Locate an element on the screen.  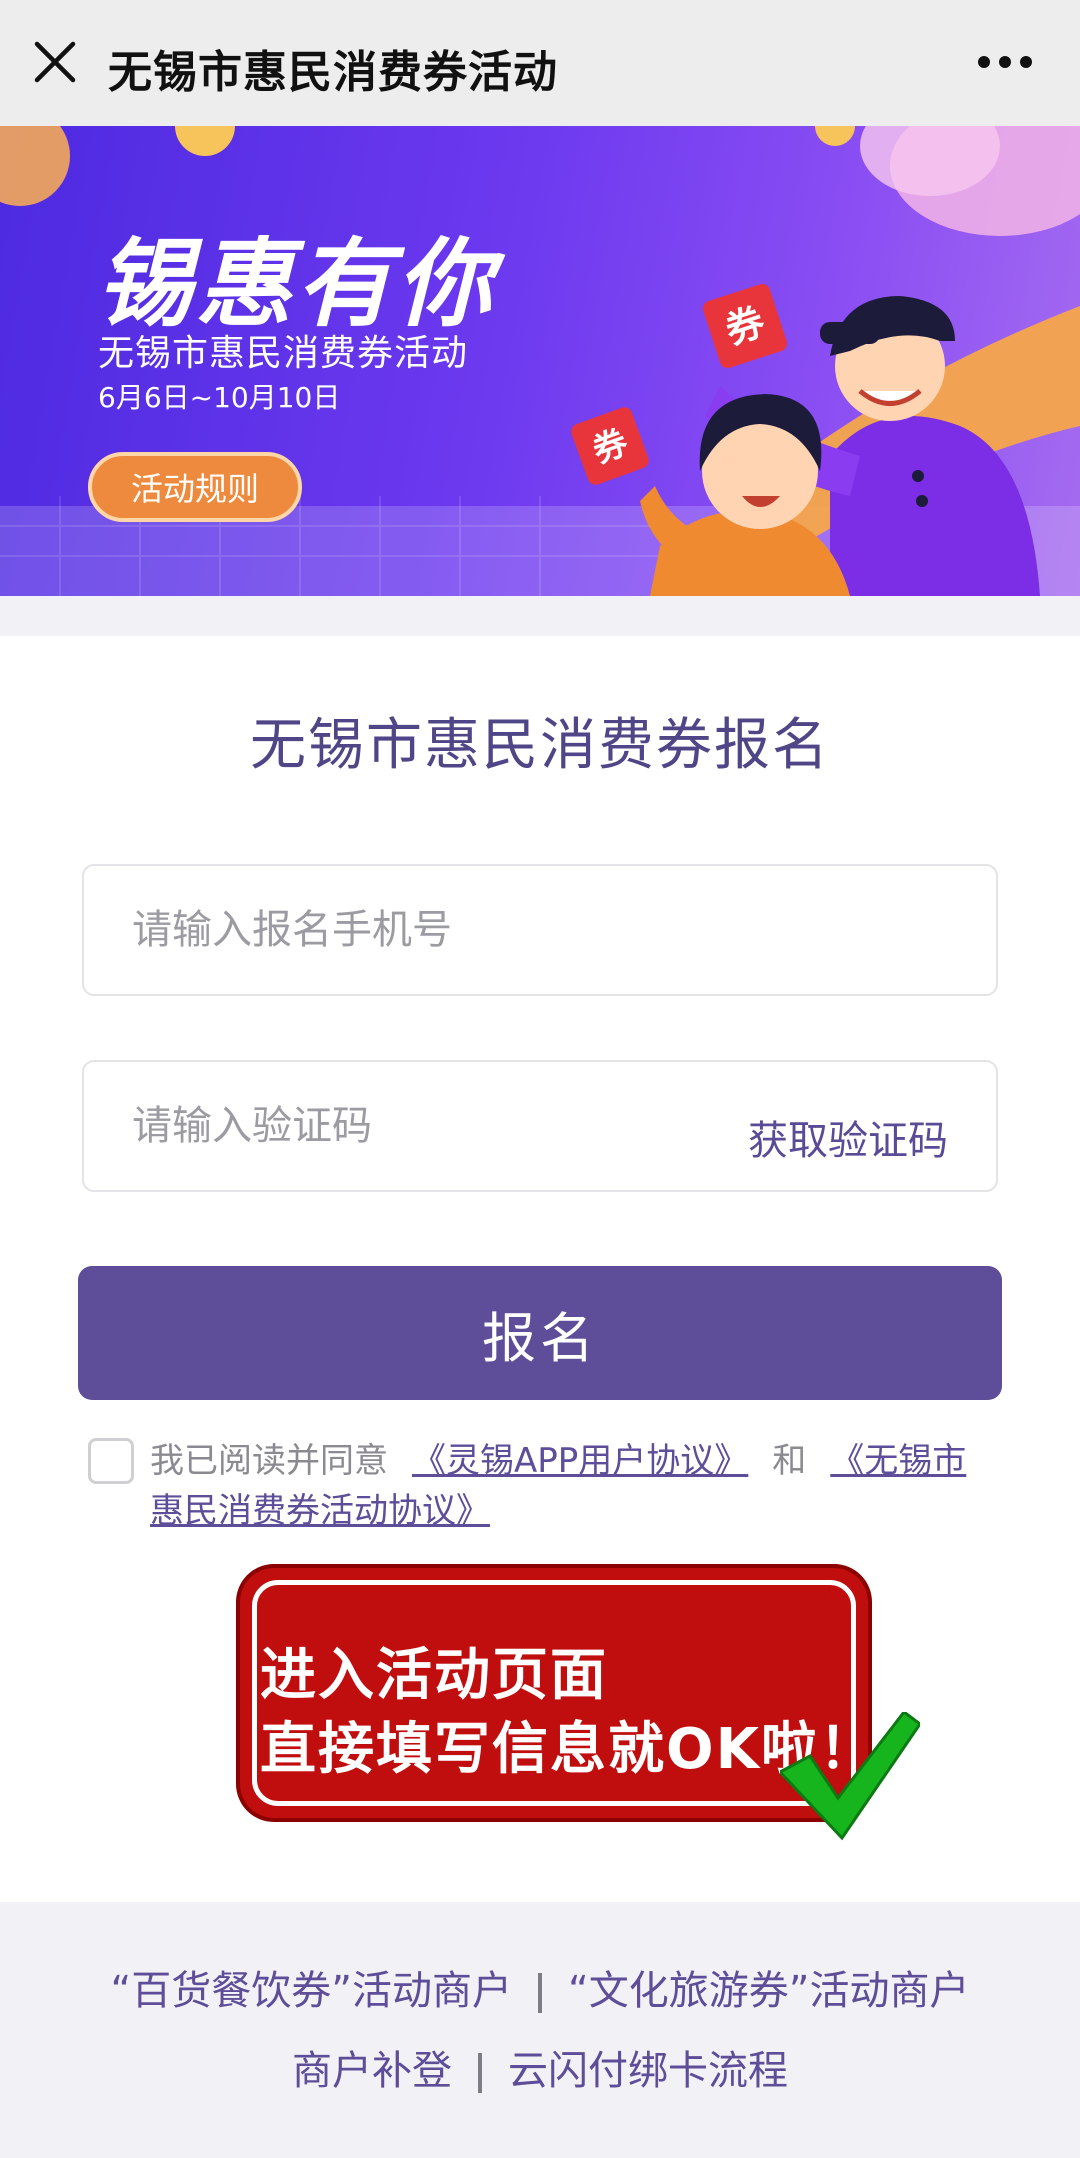
banner-subtitle: 无锡市惠民消费券活动 is located at coordinates (283, 353).